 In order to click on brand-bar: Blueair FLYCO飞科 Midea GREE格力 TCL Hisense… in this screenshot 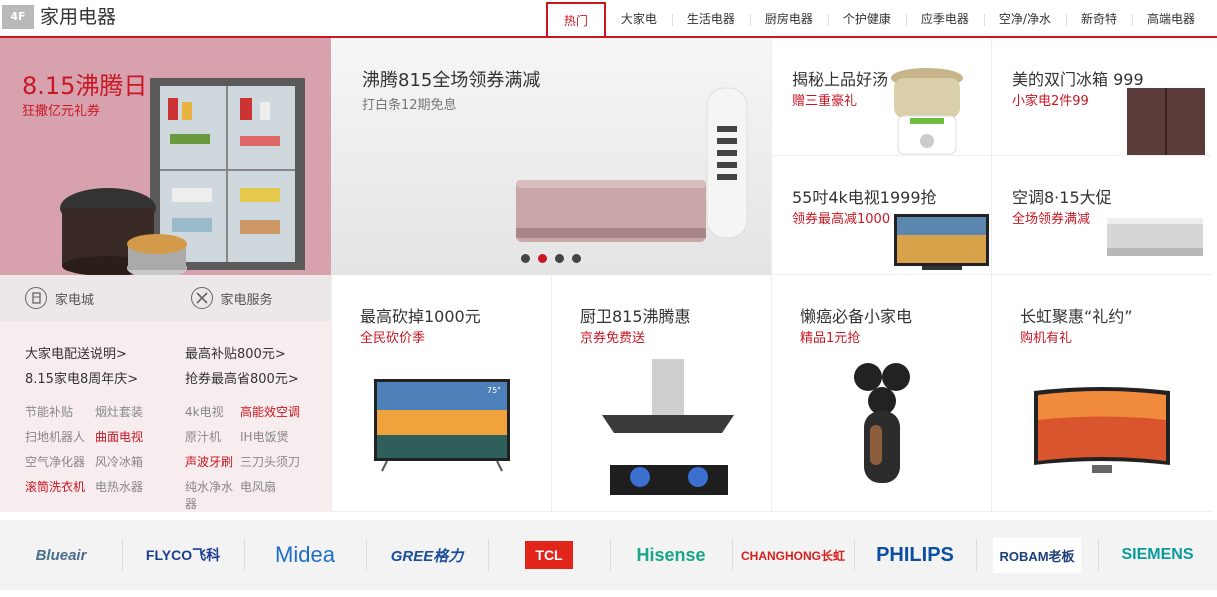, I will do `click(608, 555)`.